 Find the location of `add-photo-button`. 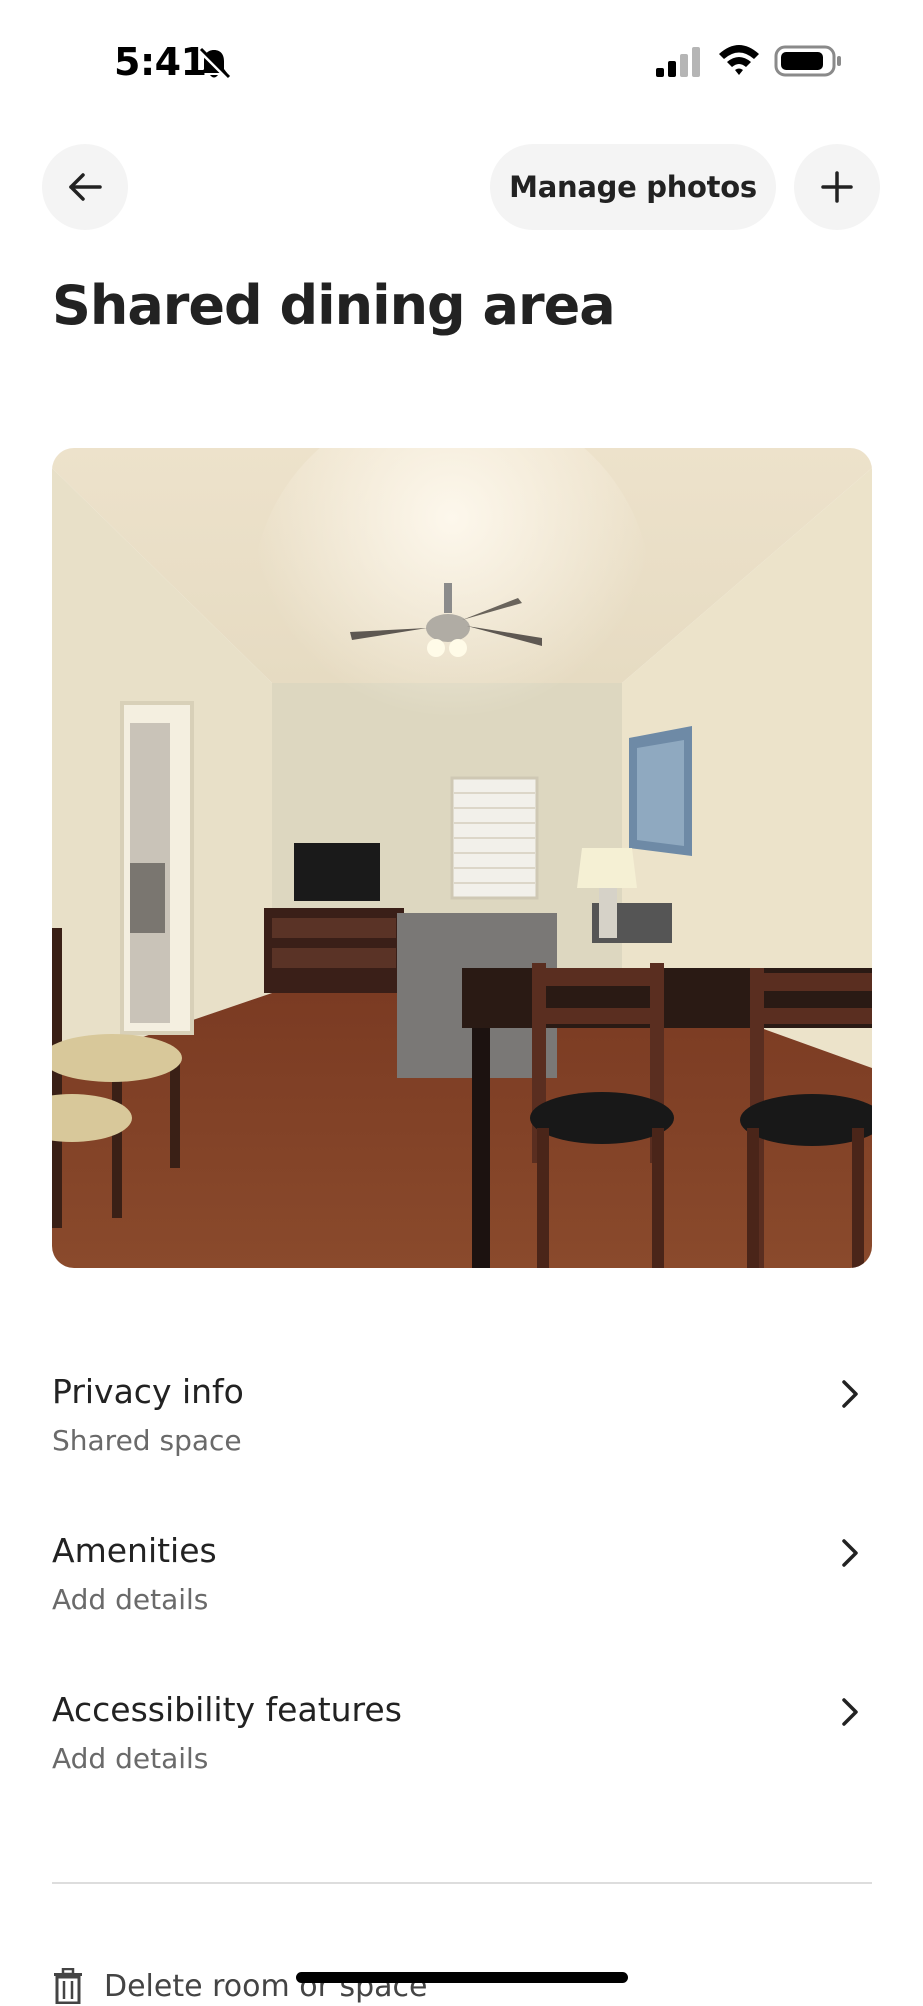

add-photo-button is located at coordinates (837, 187).